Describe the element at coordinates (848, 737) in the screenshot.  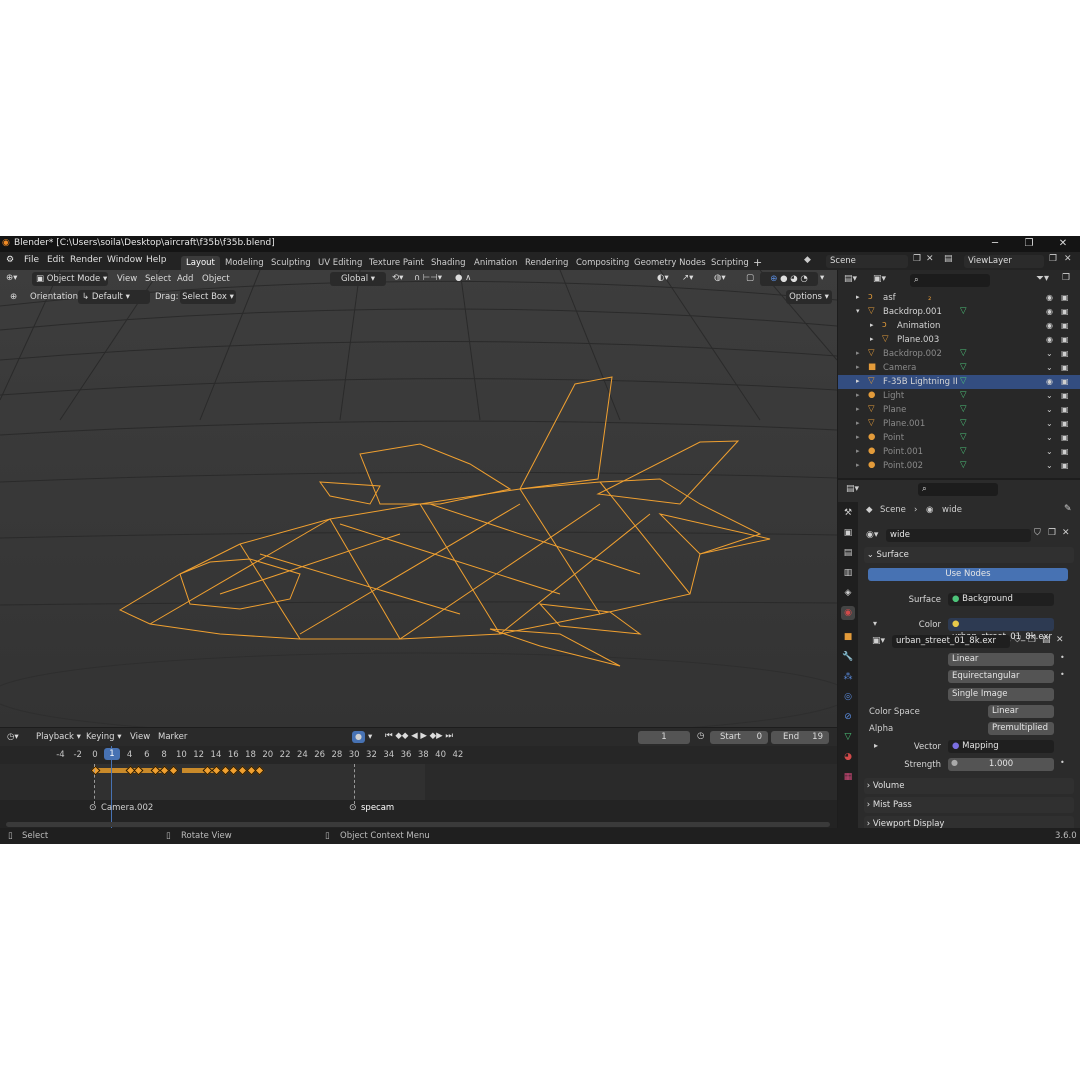
I see `data-tab-icon: ▽` at that location.